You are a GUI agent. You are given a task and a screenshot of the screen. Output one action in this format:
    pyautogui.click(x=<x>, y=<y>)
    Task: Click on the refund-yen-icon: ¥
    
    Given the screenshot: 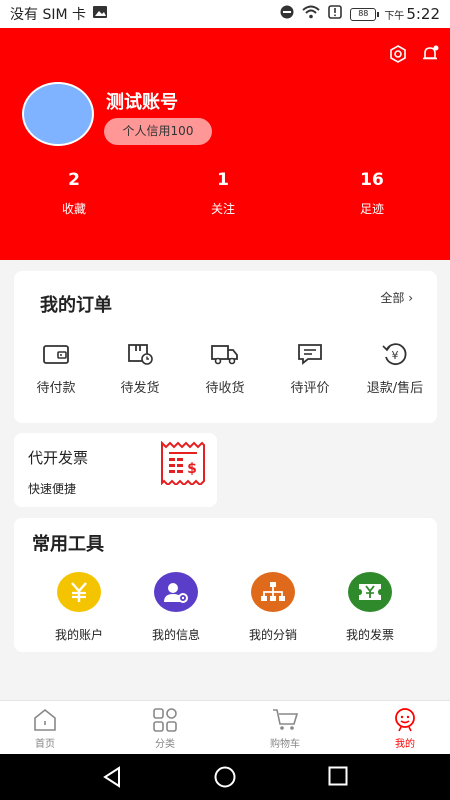 What is the action you would take?
    pyautogui.click(x=394, y=354)
    